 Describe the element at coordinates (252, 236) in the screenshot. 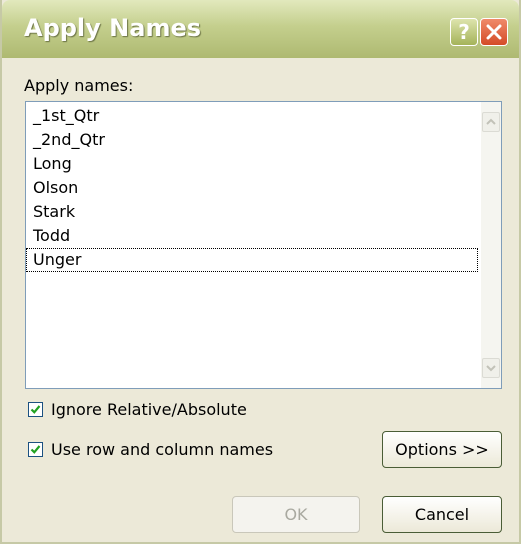

I see `list-item: Todd` at that location.